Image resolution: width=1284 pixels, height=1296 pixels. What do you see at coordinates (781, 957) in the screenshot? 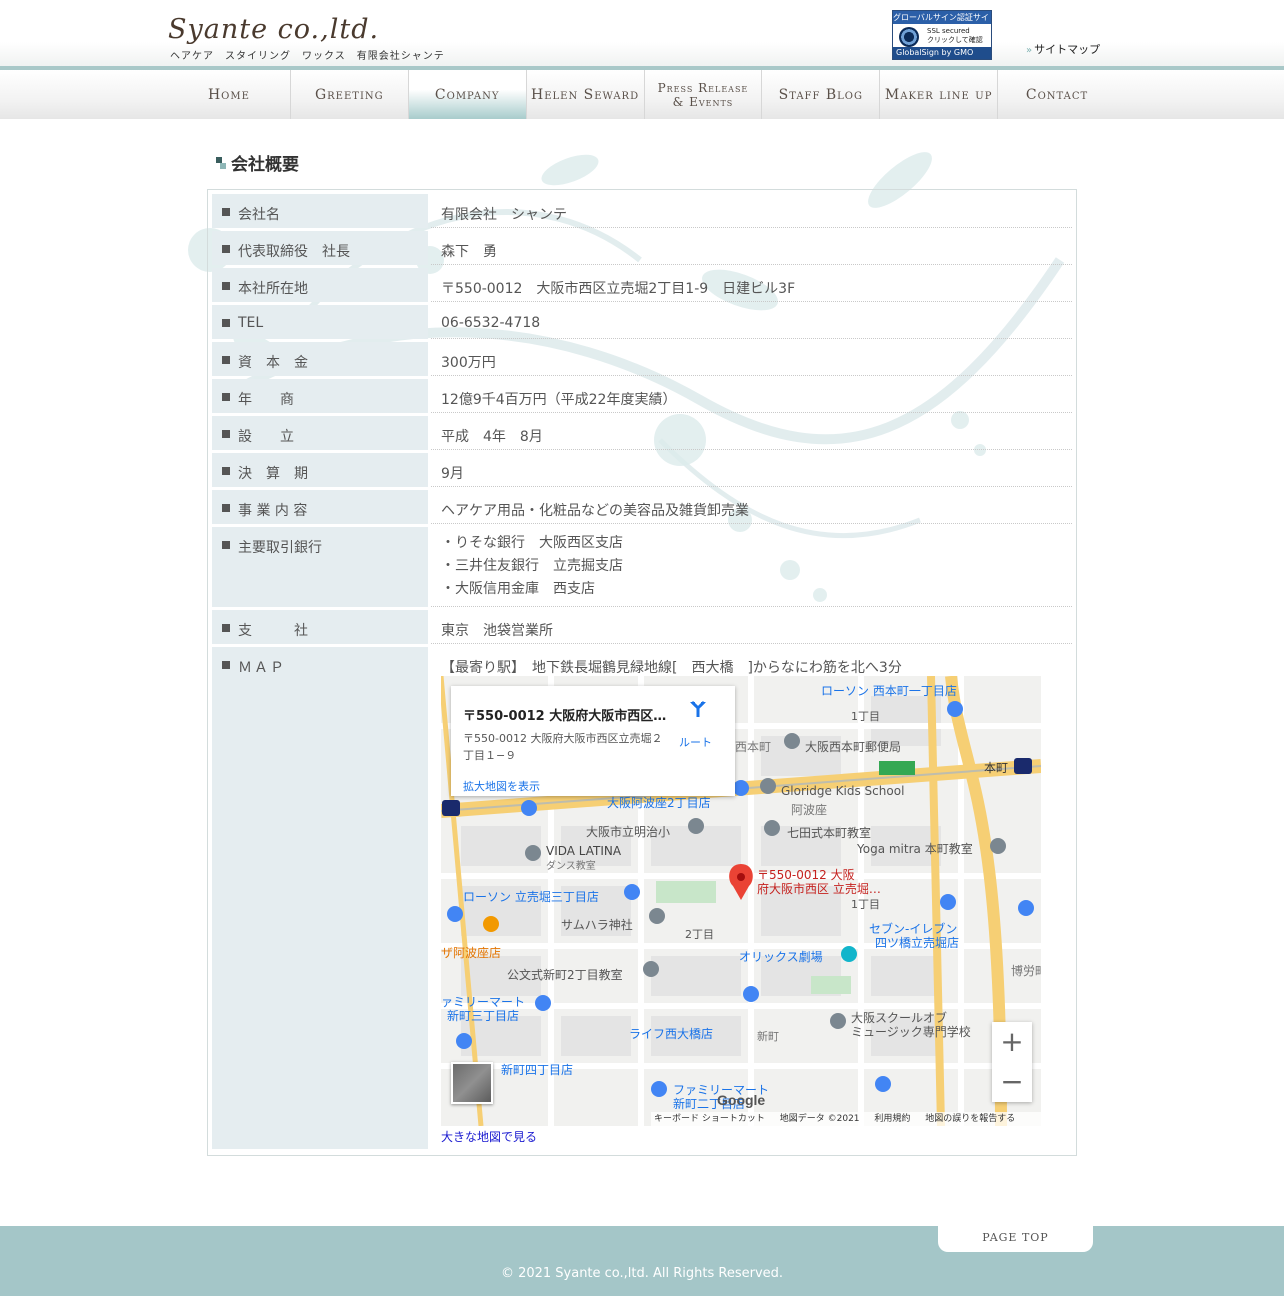
I see `map-label: オリックス劇場` at bounding box center [781, 957].